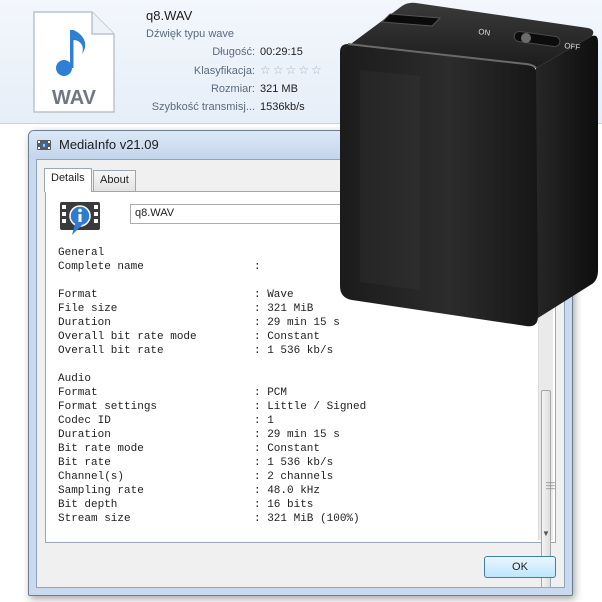 This screenshot has height=602, width=602. Describe the element at coordinates (101, 491) in the screenshot. I see `report-key: Sampling rate` at that location.